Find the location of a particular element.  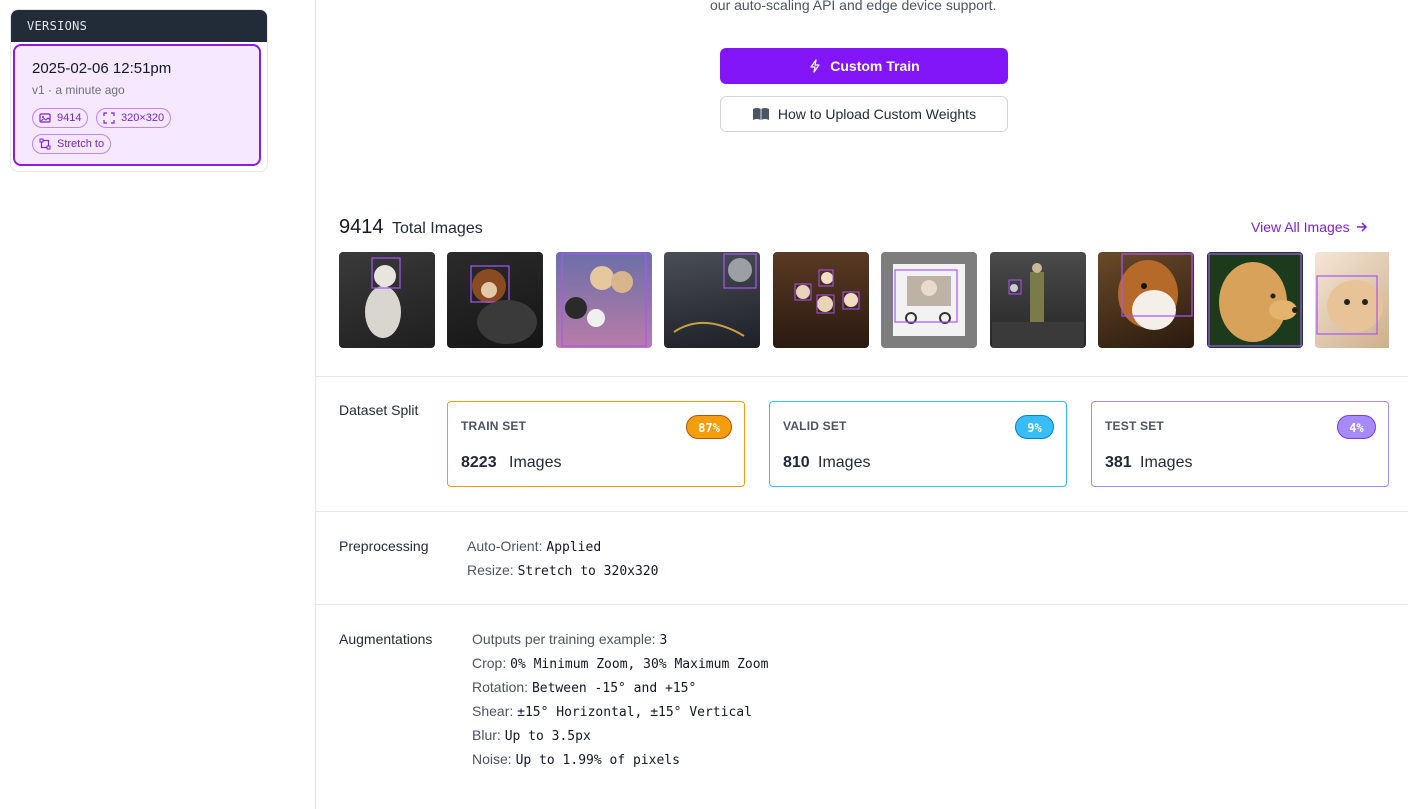

augmentation-key: Blur: is located at coordinates (486, 735).